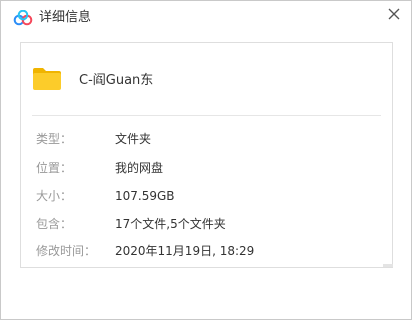 This screenshot has width=412, height=320. Describe the element at coordinates (133, 139) in the screenshot. I see `type-value: 文件夹` at that location.